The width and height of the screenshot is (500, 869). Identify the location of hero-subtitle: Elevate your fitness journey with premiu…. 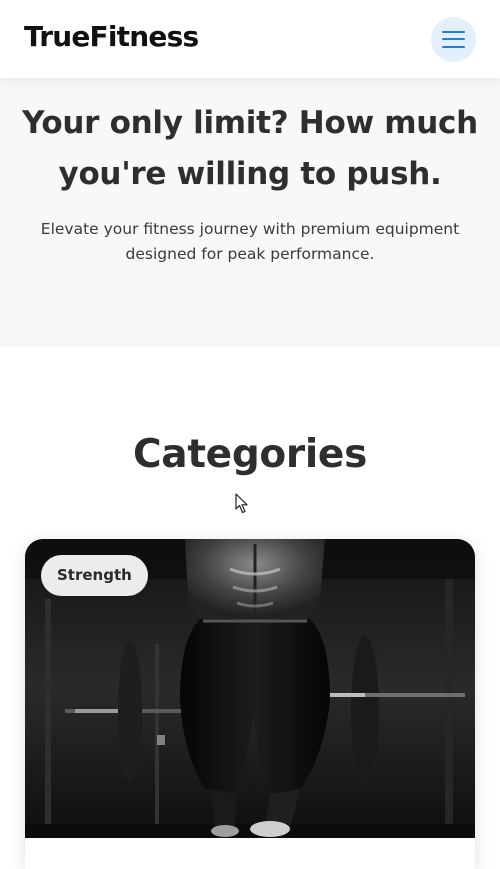
(250, 241).